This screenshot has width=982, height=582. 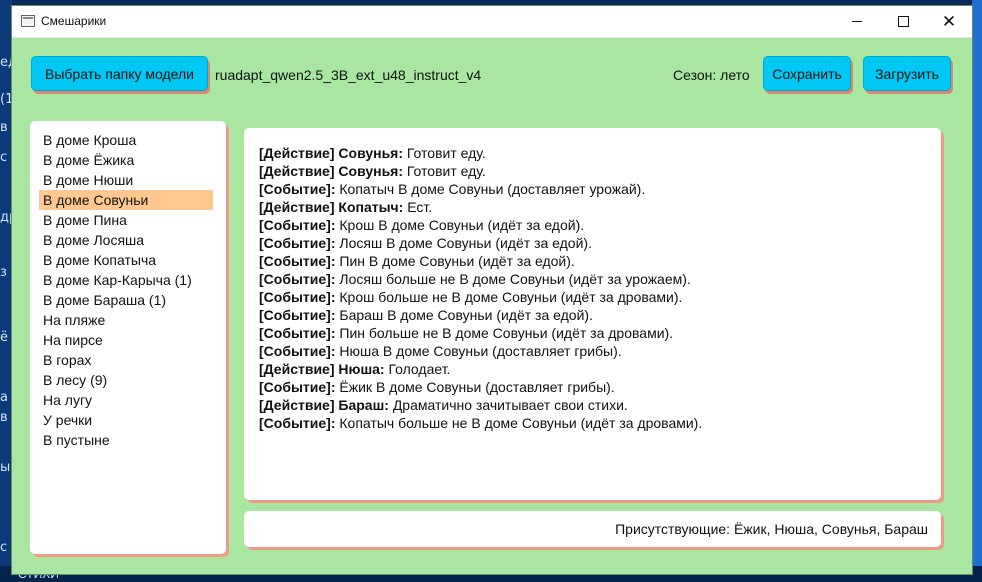 I want to click on desktop-background-right, so click(x=977, y=291).